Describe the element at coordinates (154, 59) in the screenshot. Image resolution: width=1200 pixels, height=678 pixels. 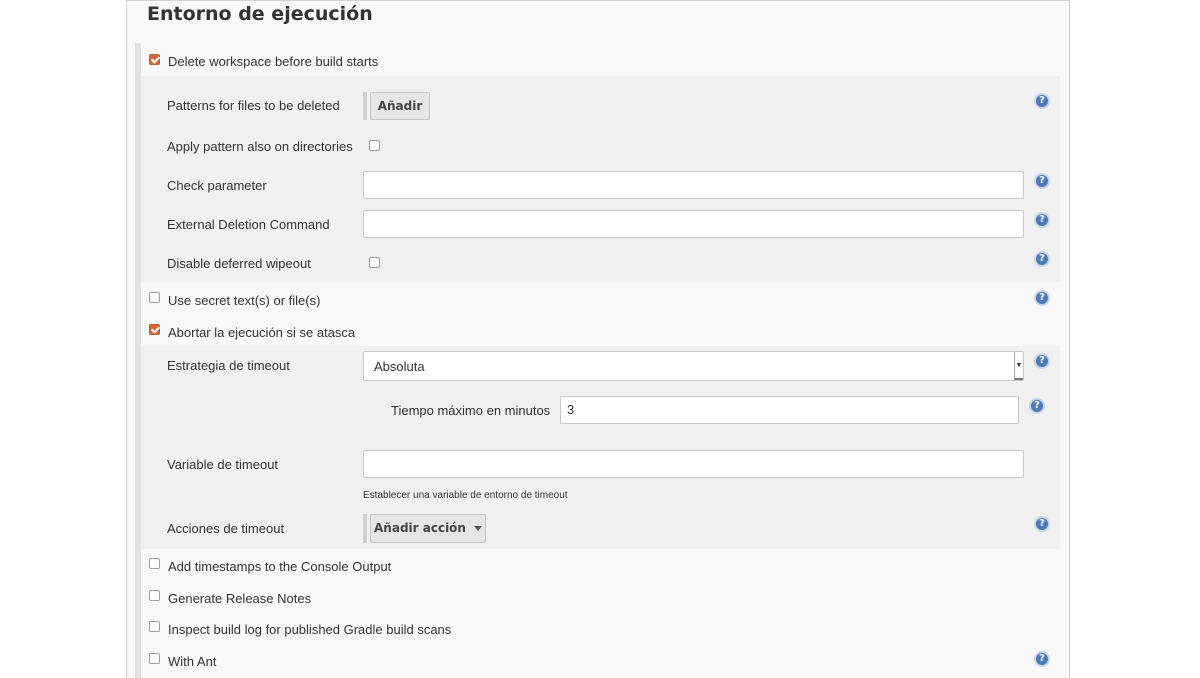
I see `delete-workspace-checkbox` at that location.